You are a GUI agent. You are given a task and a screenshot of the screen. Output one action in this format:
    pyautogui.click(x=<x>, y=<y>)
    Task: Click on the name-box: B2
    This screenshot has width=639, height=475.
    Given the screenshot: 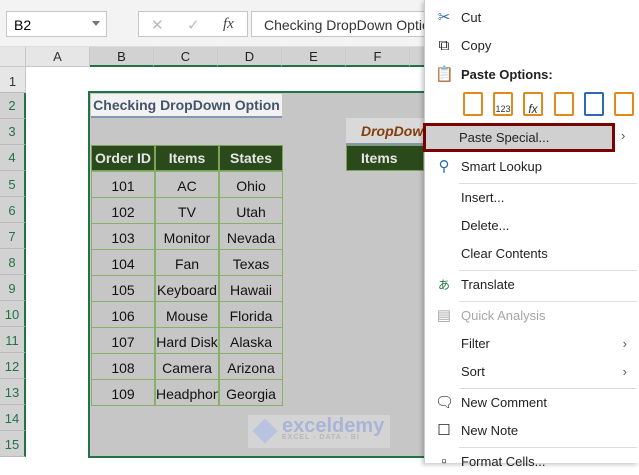 What is the action you would take?
    pyautogui.click(x=56, y=24)
    